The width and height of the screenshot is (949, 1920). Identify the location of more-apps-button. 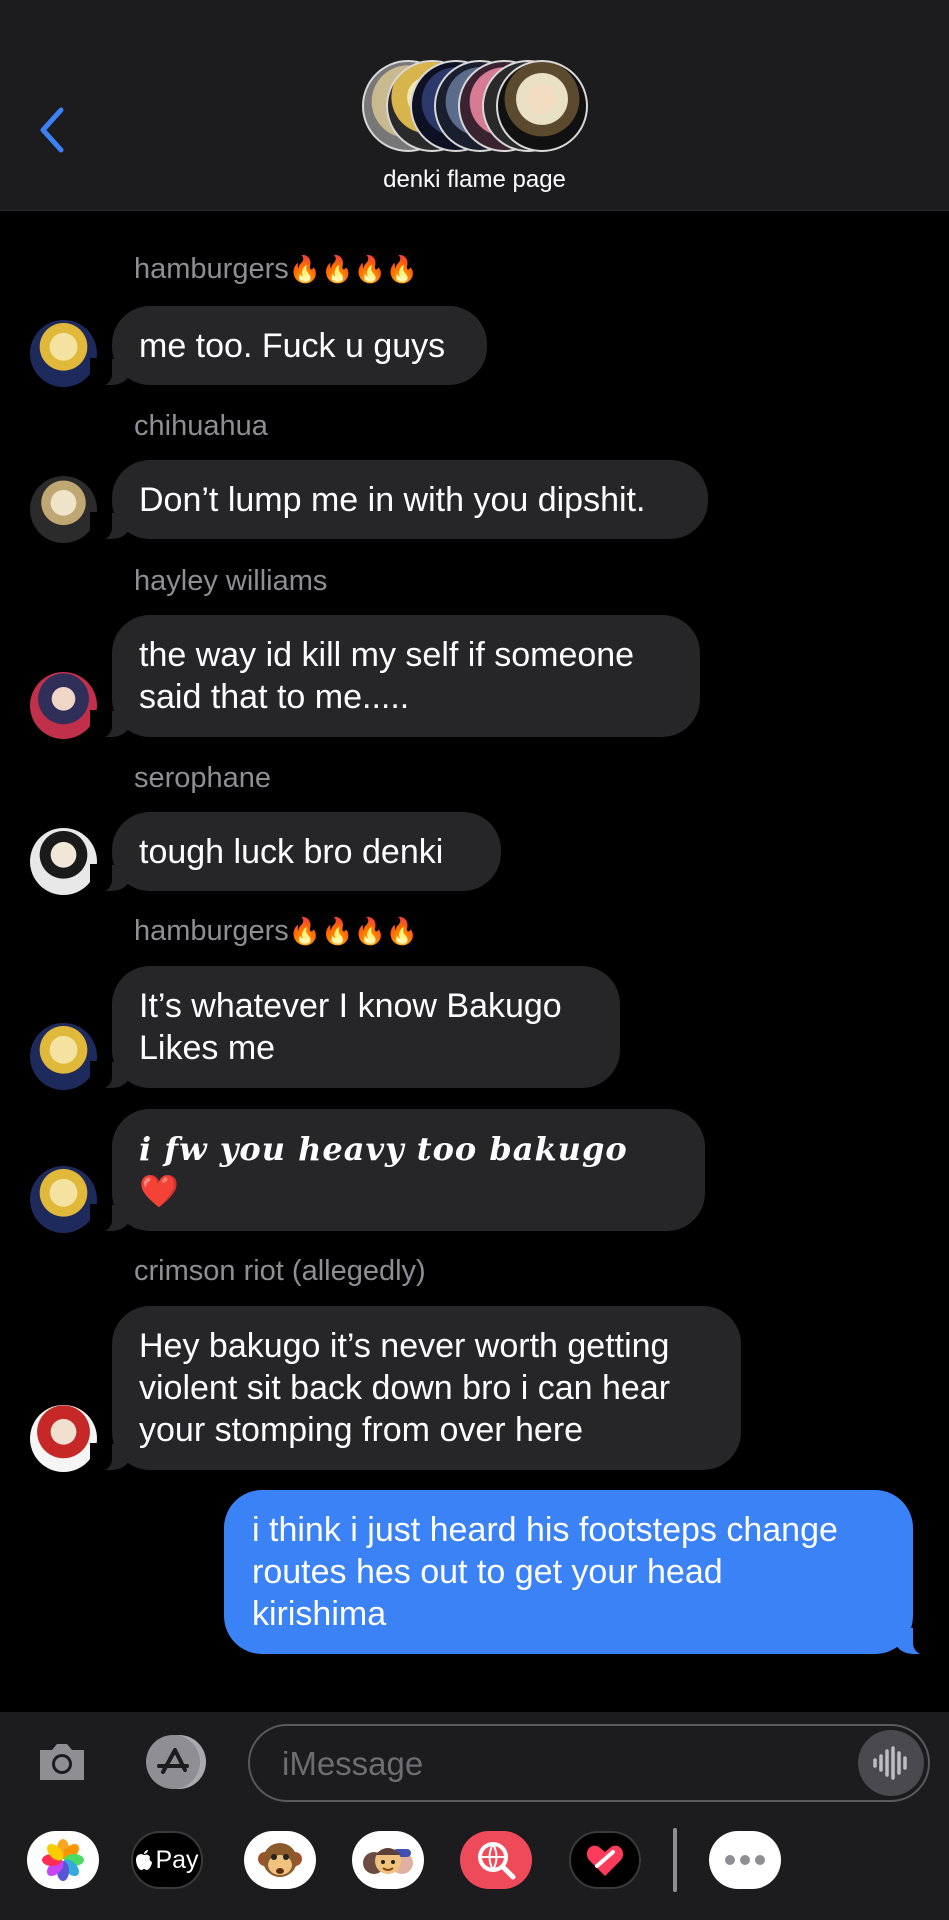
(745, 1860).